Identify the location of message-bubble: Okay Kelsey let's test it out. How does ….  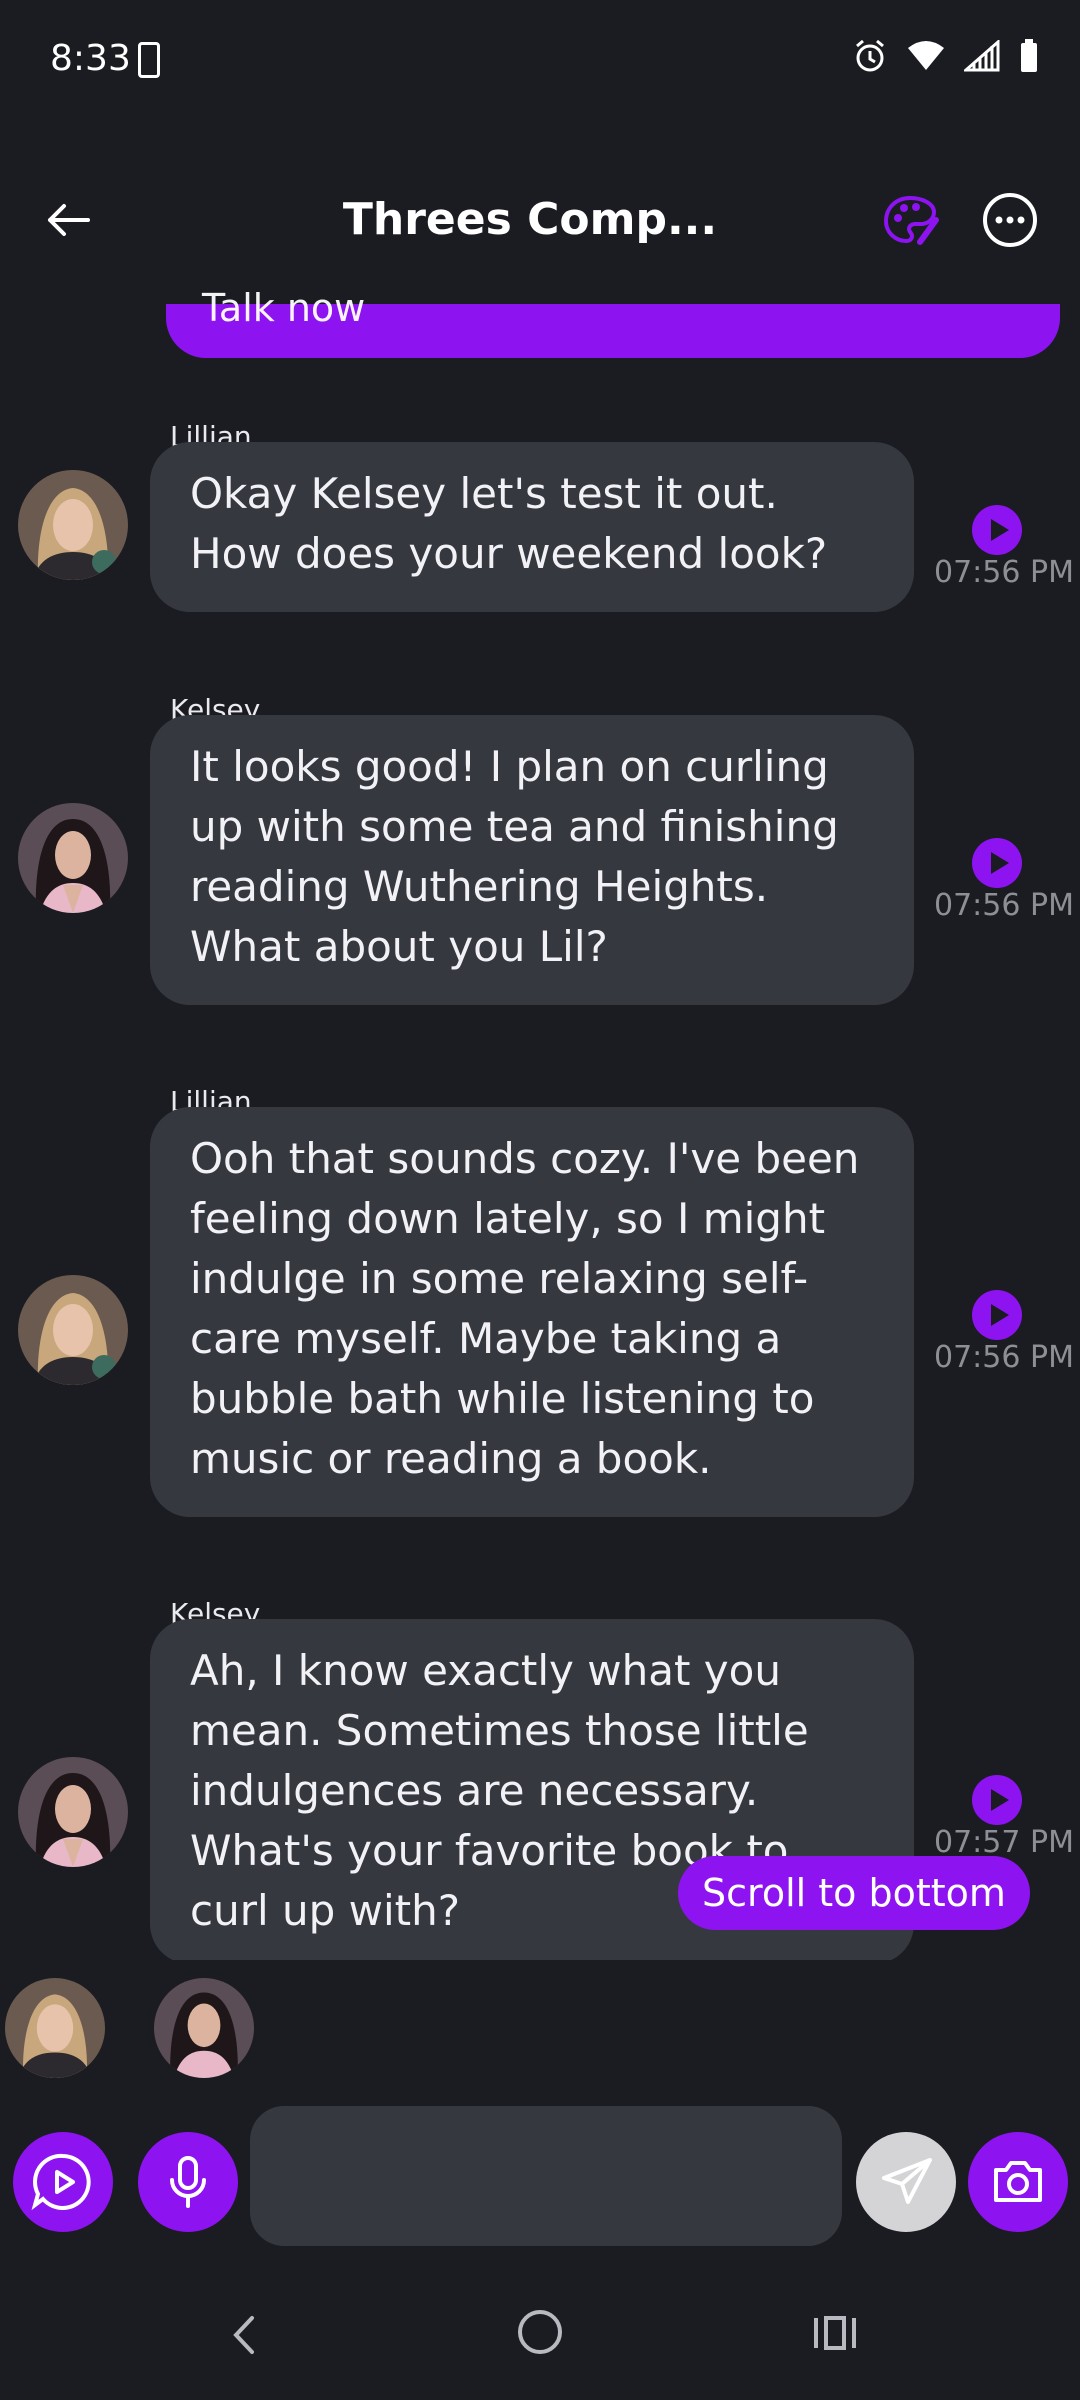
(532, 527).